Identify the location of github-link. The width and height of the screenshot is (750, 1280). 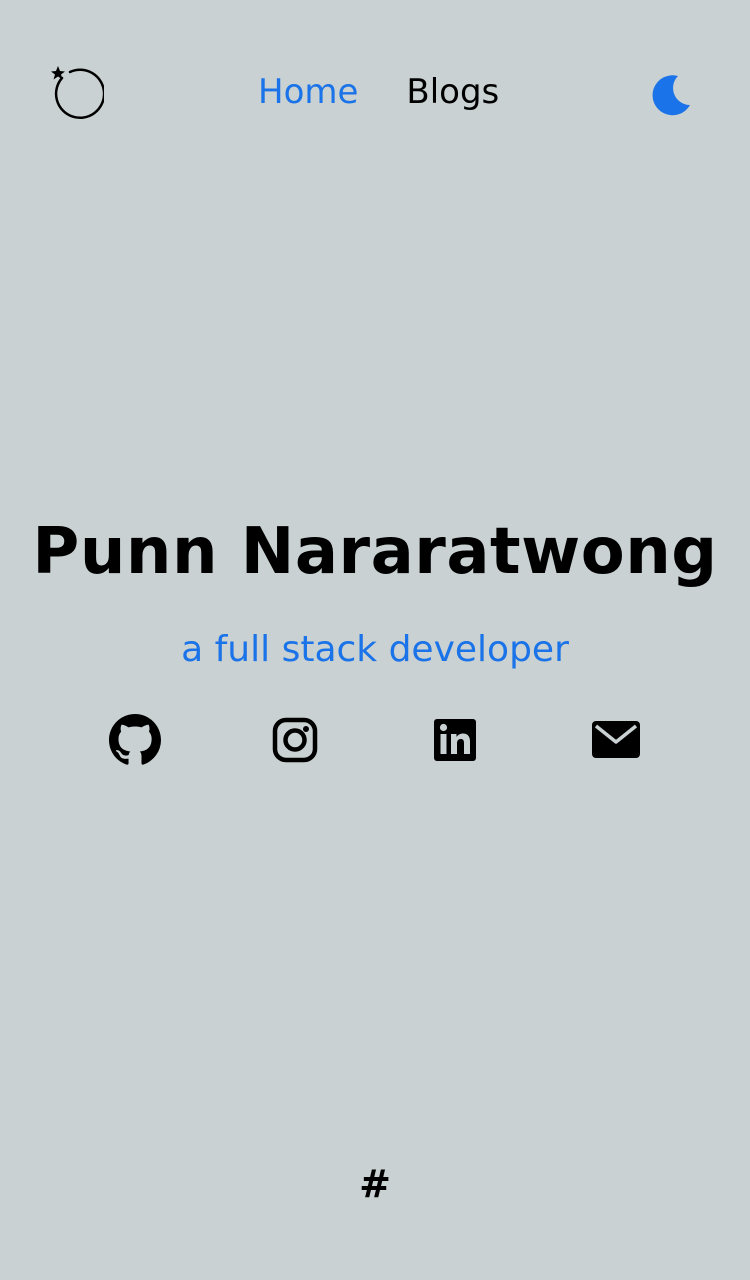
(135, 740).